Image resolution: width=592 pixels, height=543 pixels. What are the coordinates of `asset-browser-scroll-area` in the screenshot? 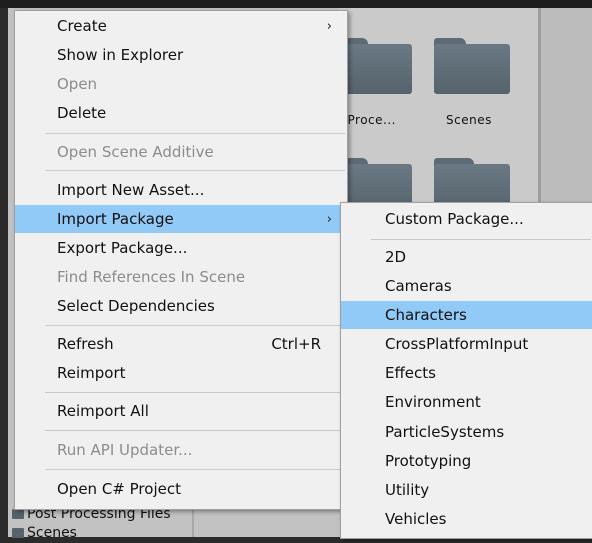 It's located at (566, 110).